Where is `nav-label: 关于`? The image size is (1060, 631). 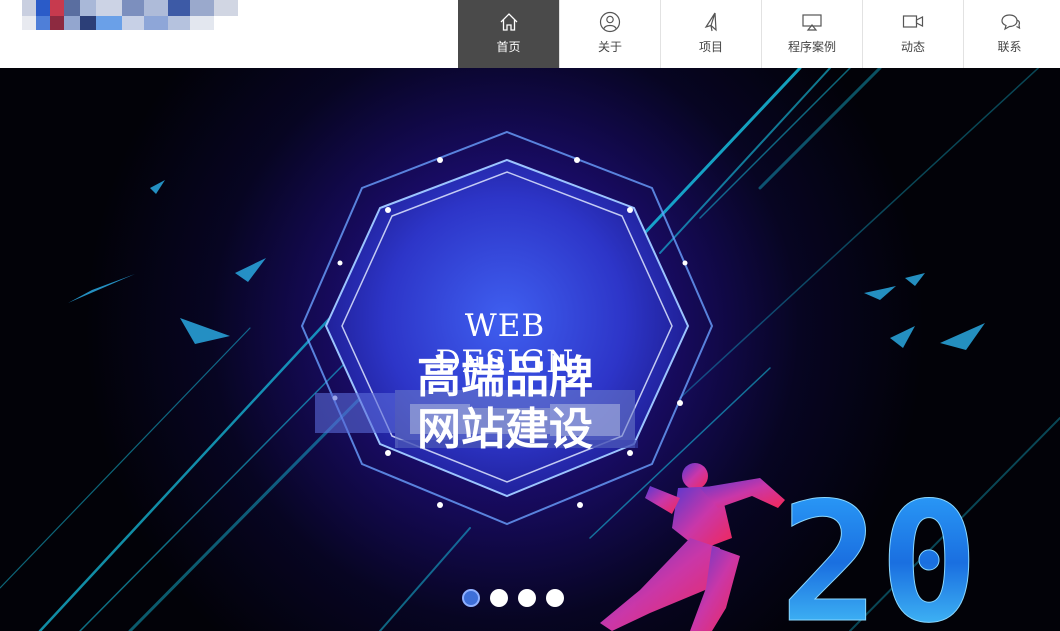 nav-label: 关于 is located at coordinates (609, 47).